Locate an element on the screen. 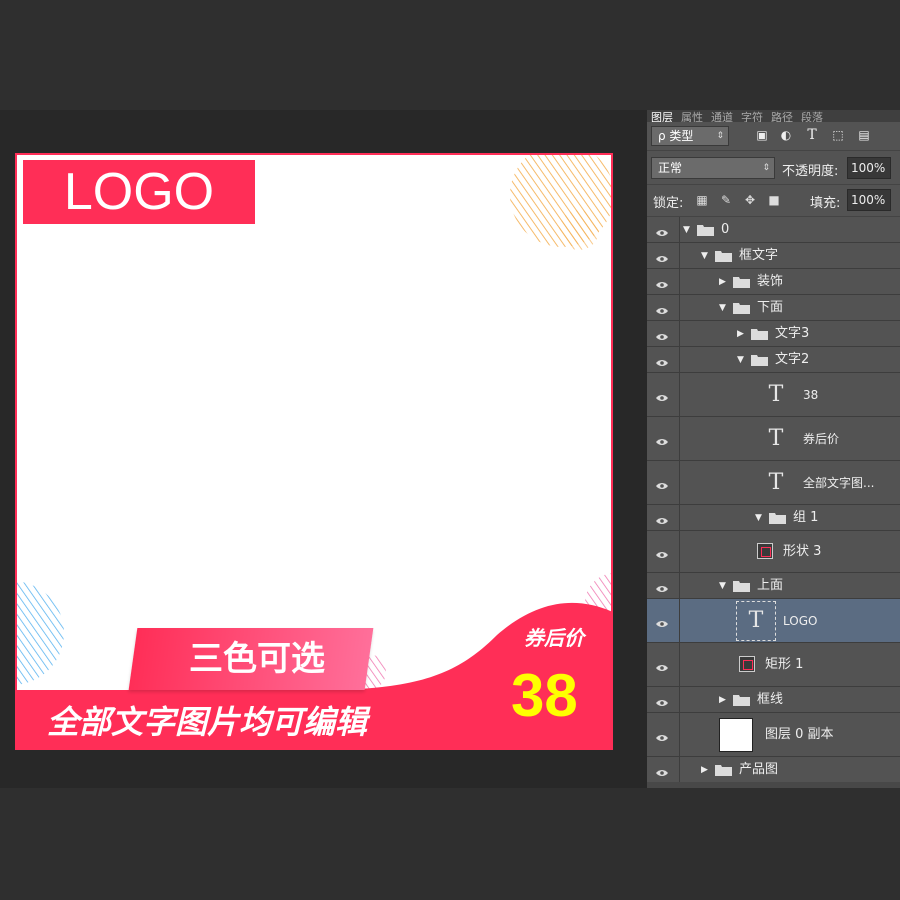 This screenshot has height=900, width=900. layer-row: ▶ 产品图 is located at coordinates (773, 770).